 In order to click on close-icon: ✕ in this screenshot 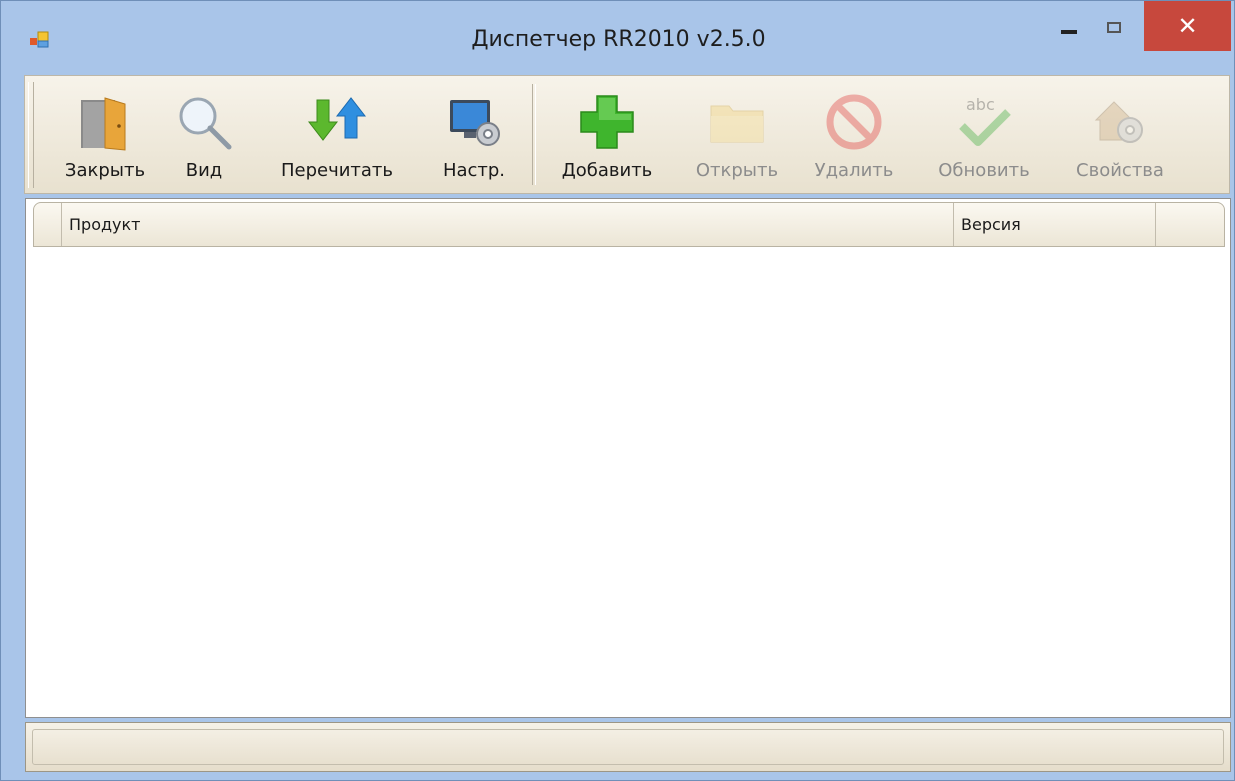, I will do `click(1187, 26)`.